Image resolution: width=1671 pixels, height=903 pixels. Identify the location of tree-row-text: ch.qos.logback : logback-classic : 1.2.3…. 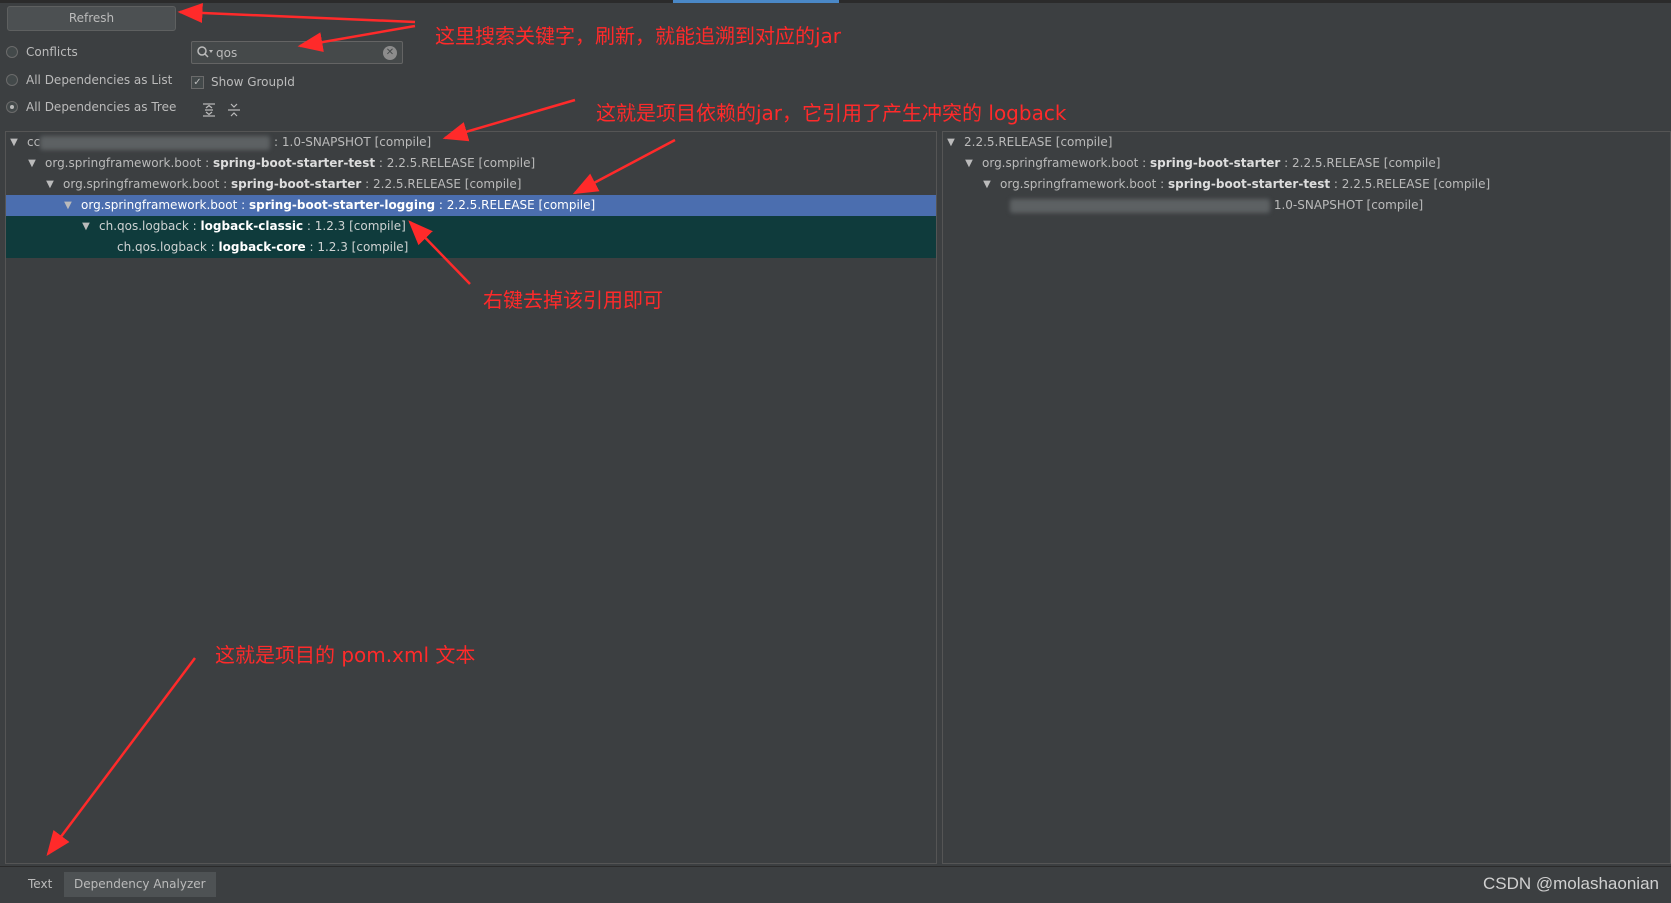
(252, 226).